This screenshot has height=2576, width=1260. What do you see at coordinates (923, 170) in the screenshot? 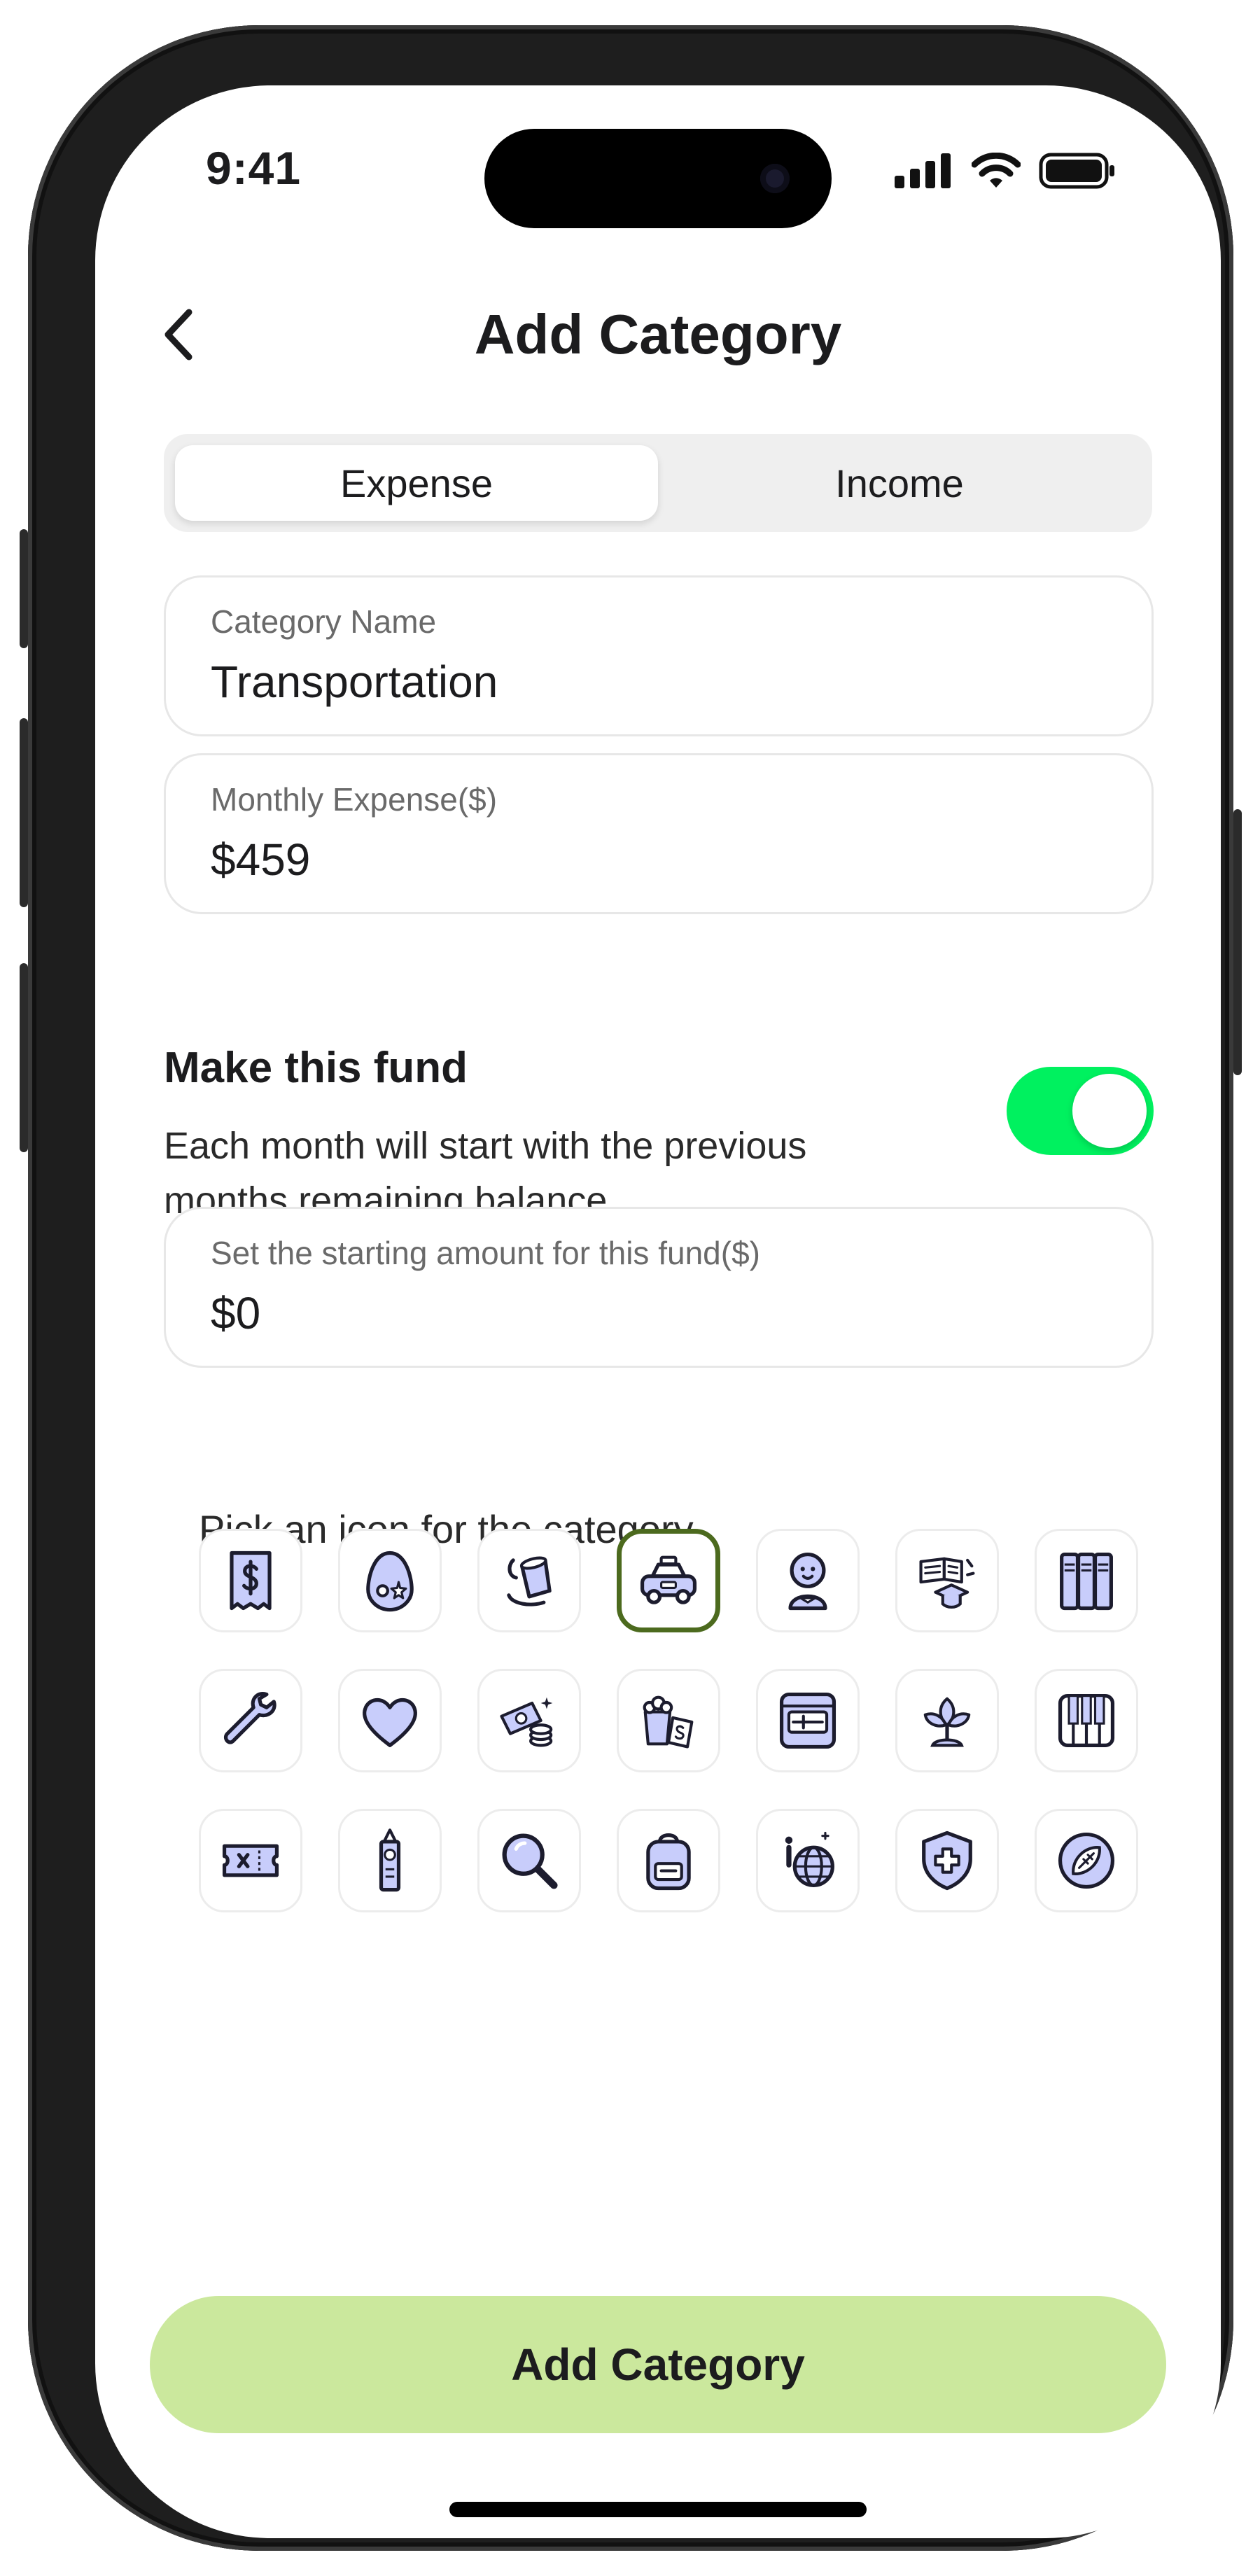
I see `cellular-signal-icon` at bounding box center [923, 170].